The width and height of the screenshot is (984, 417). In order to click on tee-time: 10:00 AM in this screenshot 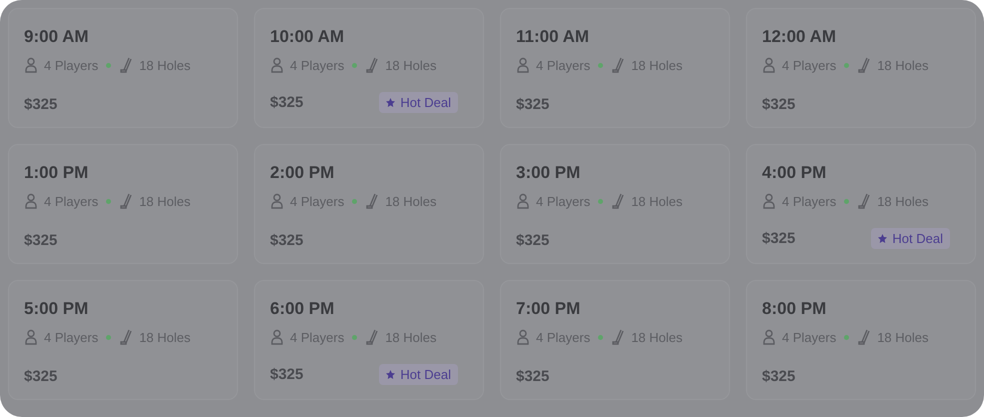, I will do `click(308, 37)`.